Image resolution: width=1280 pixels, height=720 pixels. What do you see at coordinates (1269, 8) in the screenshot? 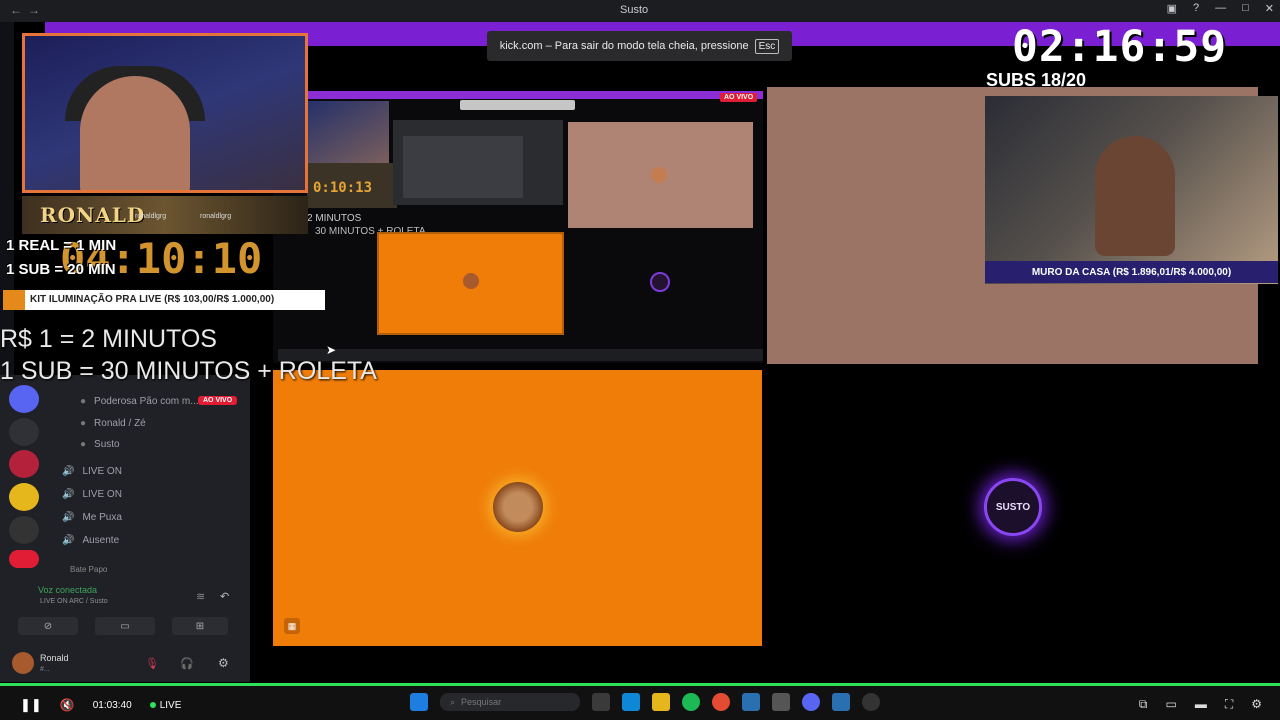
I see `close-button: ✕` at bounding box center [1269, 8].